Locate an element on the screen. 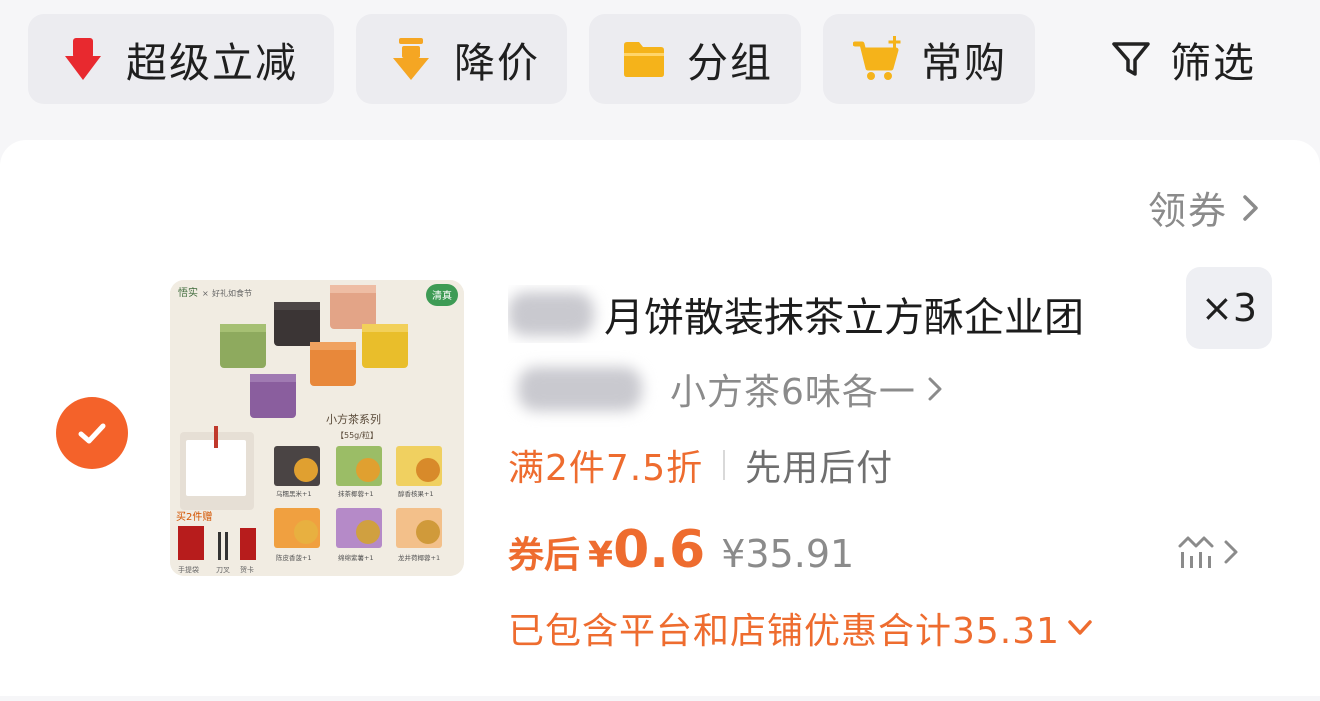 This screenshot has height=701, width=1320. svg-text: 乌糯黑米+1 is located at coordinates (294, 493).